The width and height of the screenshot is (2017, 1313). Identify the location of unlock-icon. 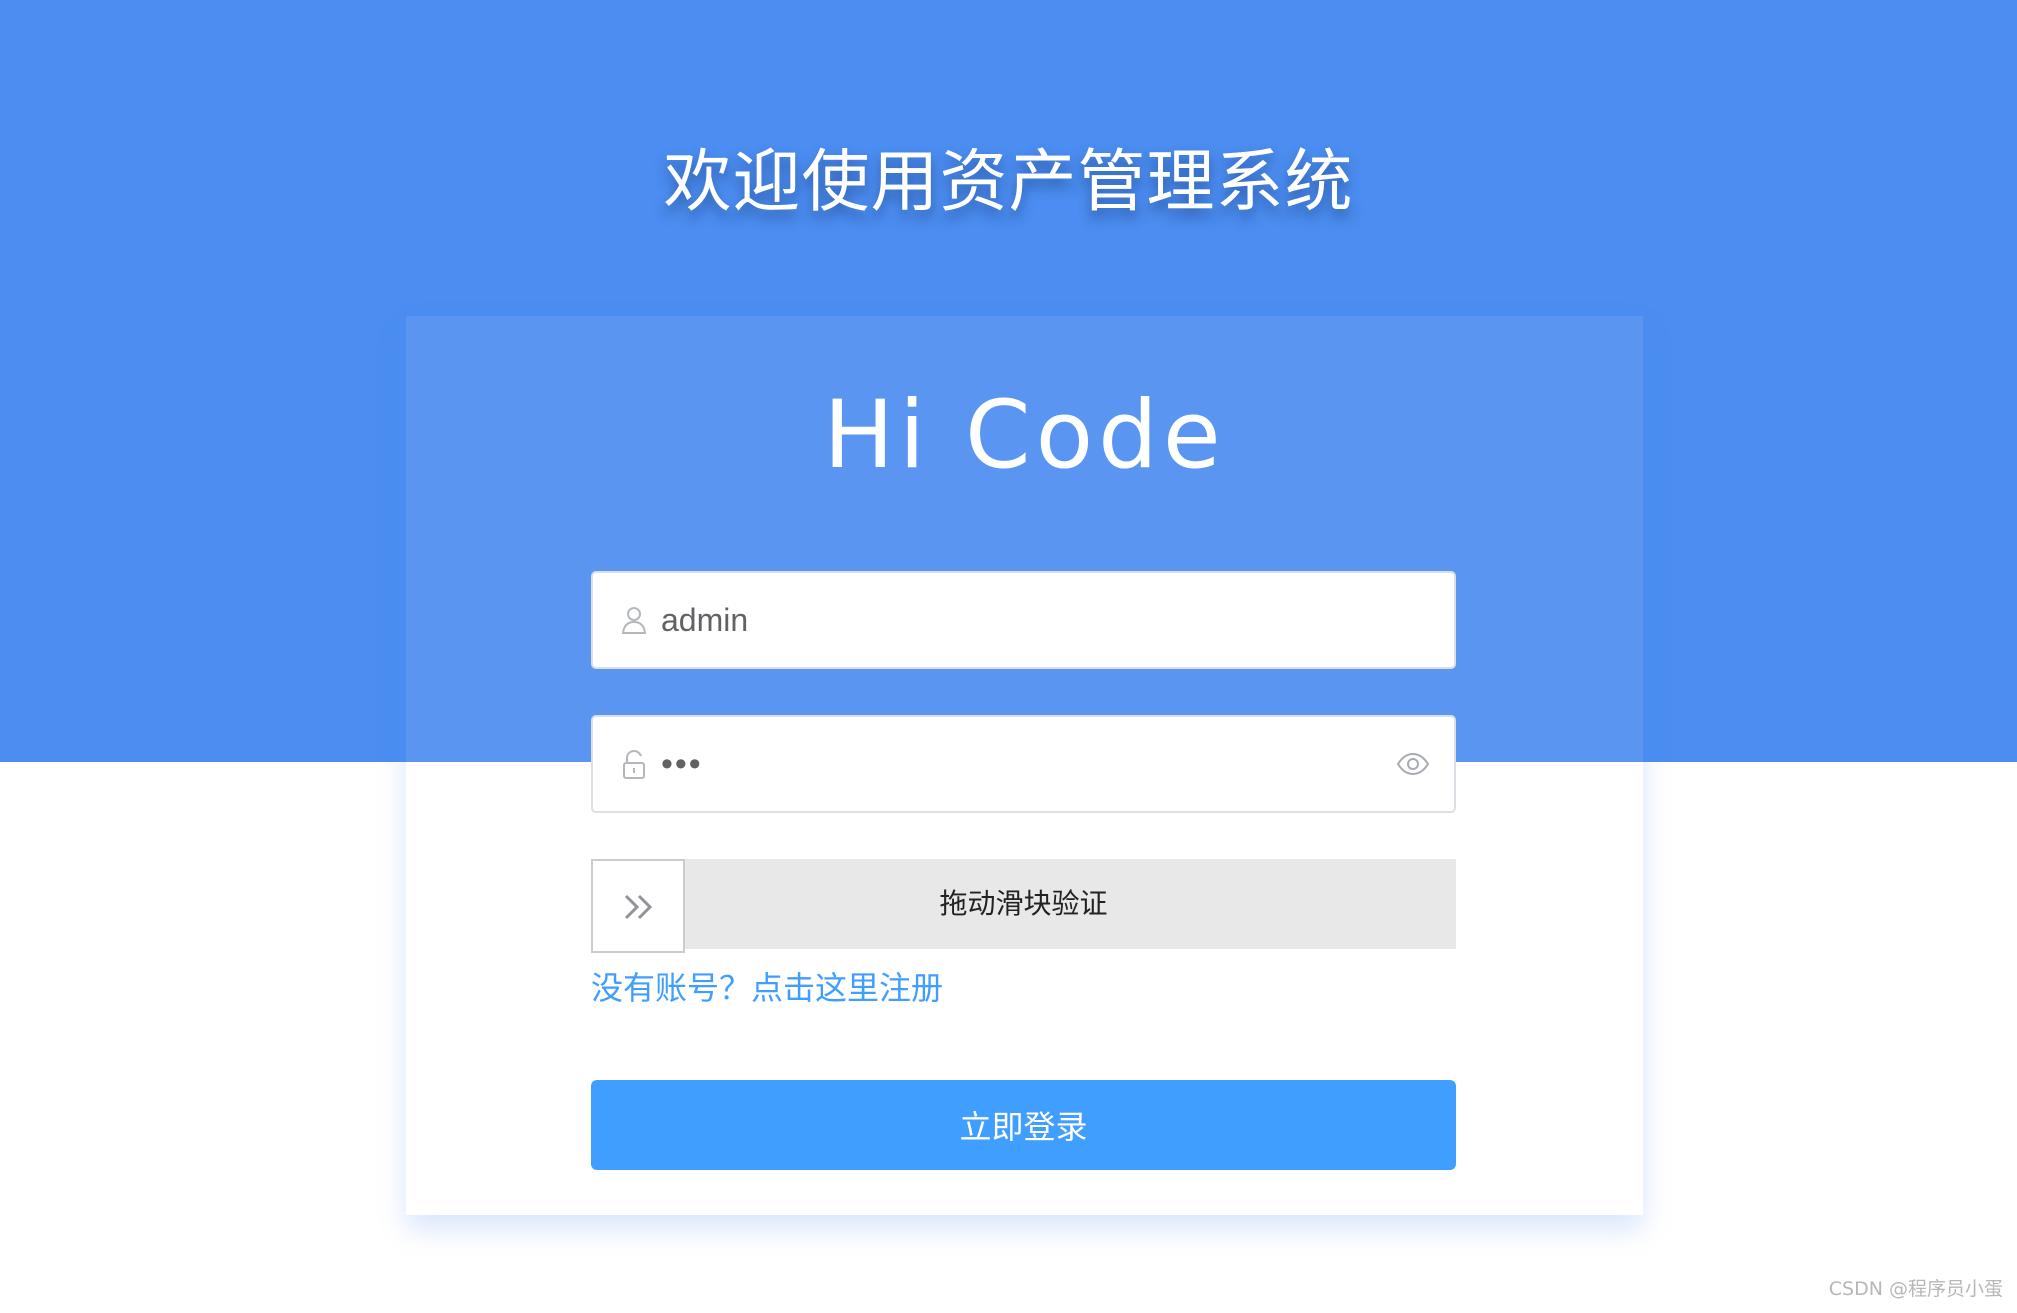
(634, 764).